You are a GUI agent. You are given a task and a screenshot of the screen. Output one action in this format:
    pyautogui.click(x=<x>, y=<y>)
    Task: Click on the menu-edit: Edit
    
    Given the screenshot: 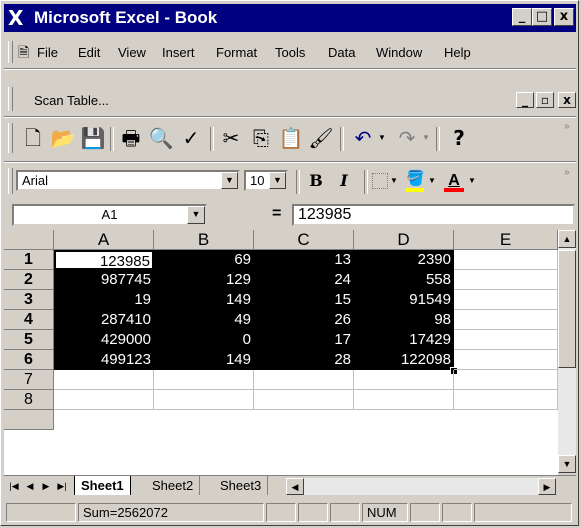 What is the action you would take?
    pyautogui.click(x=89, y=52)
    